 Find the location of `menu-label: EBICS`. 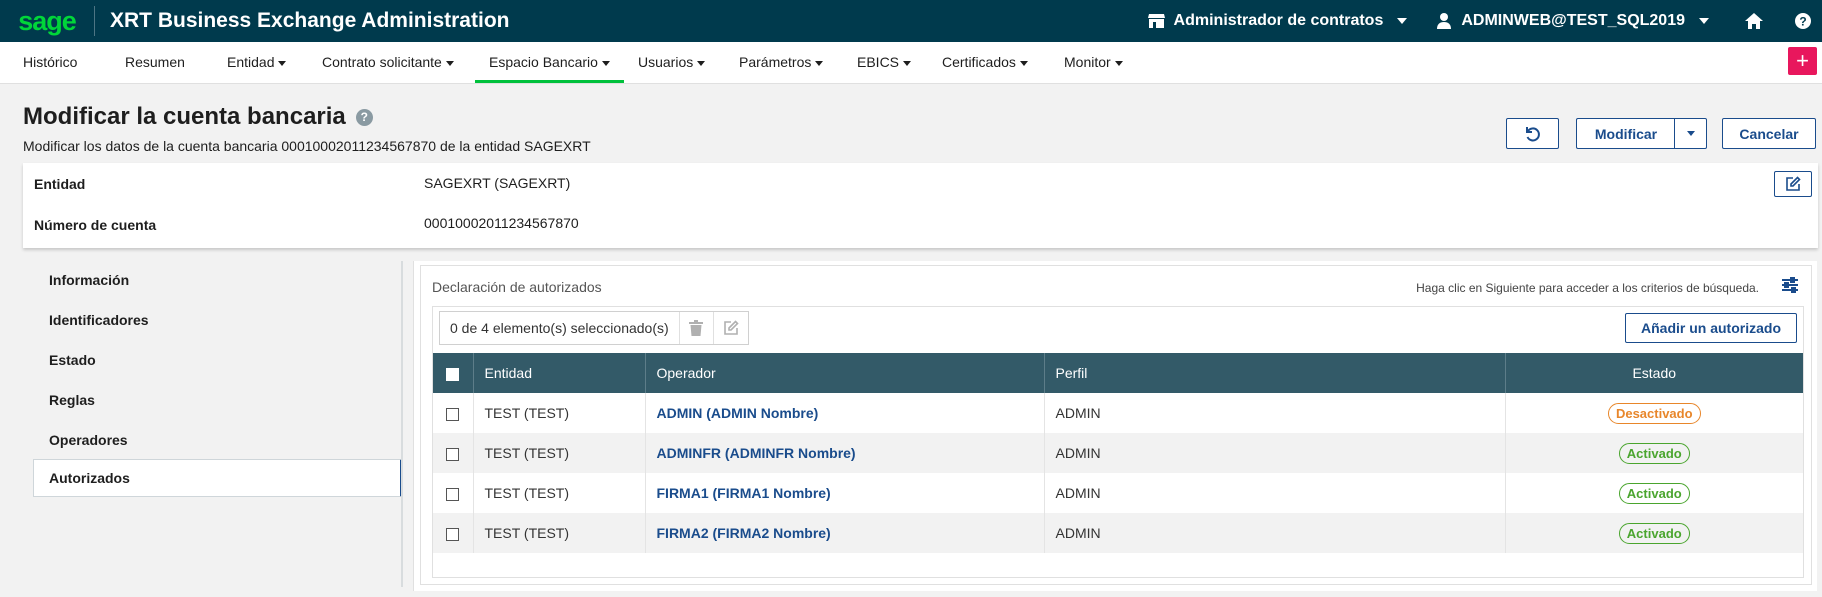

menu-label: EBICS is located at coordinates (878, 62).